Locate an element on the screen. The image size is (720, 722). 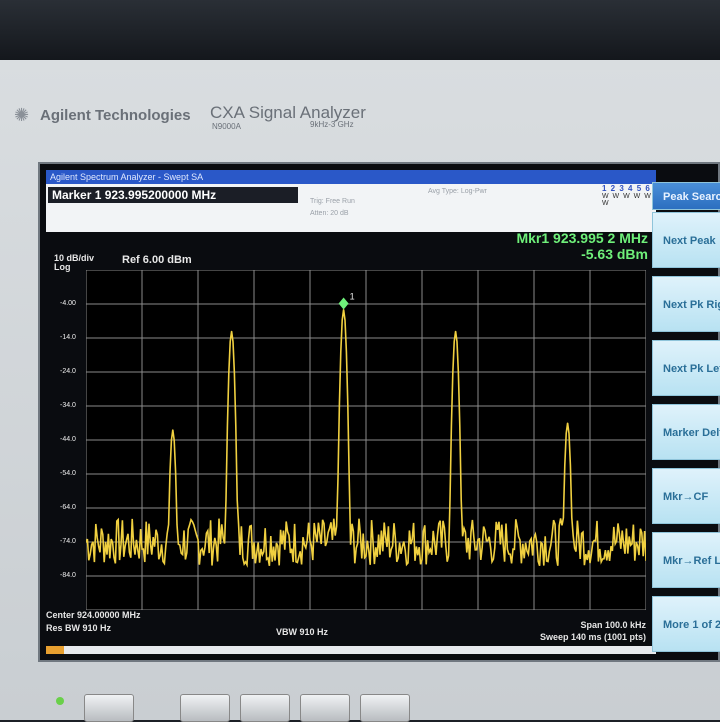
softkey-next-peak: Next Peak is located at coordinates (686, 240).